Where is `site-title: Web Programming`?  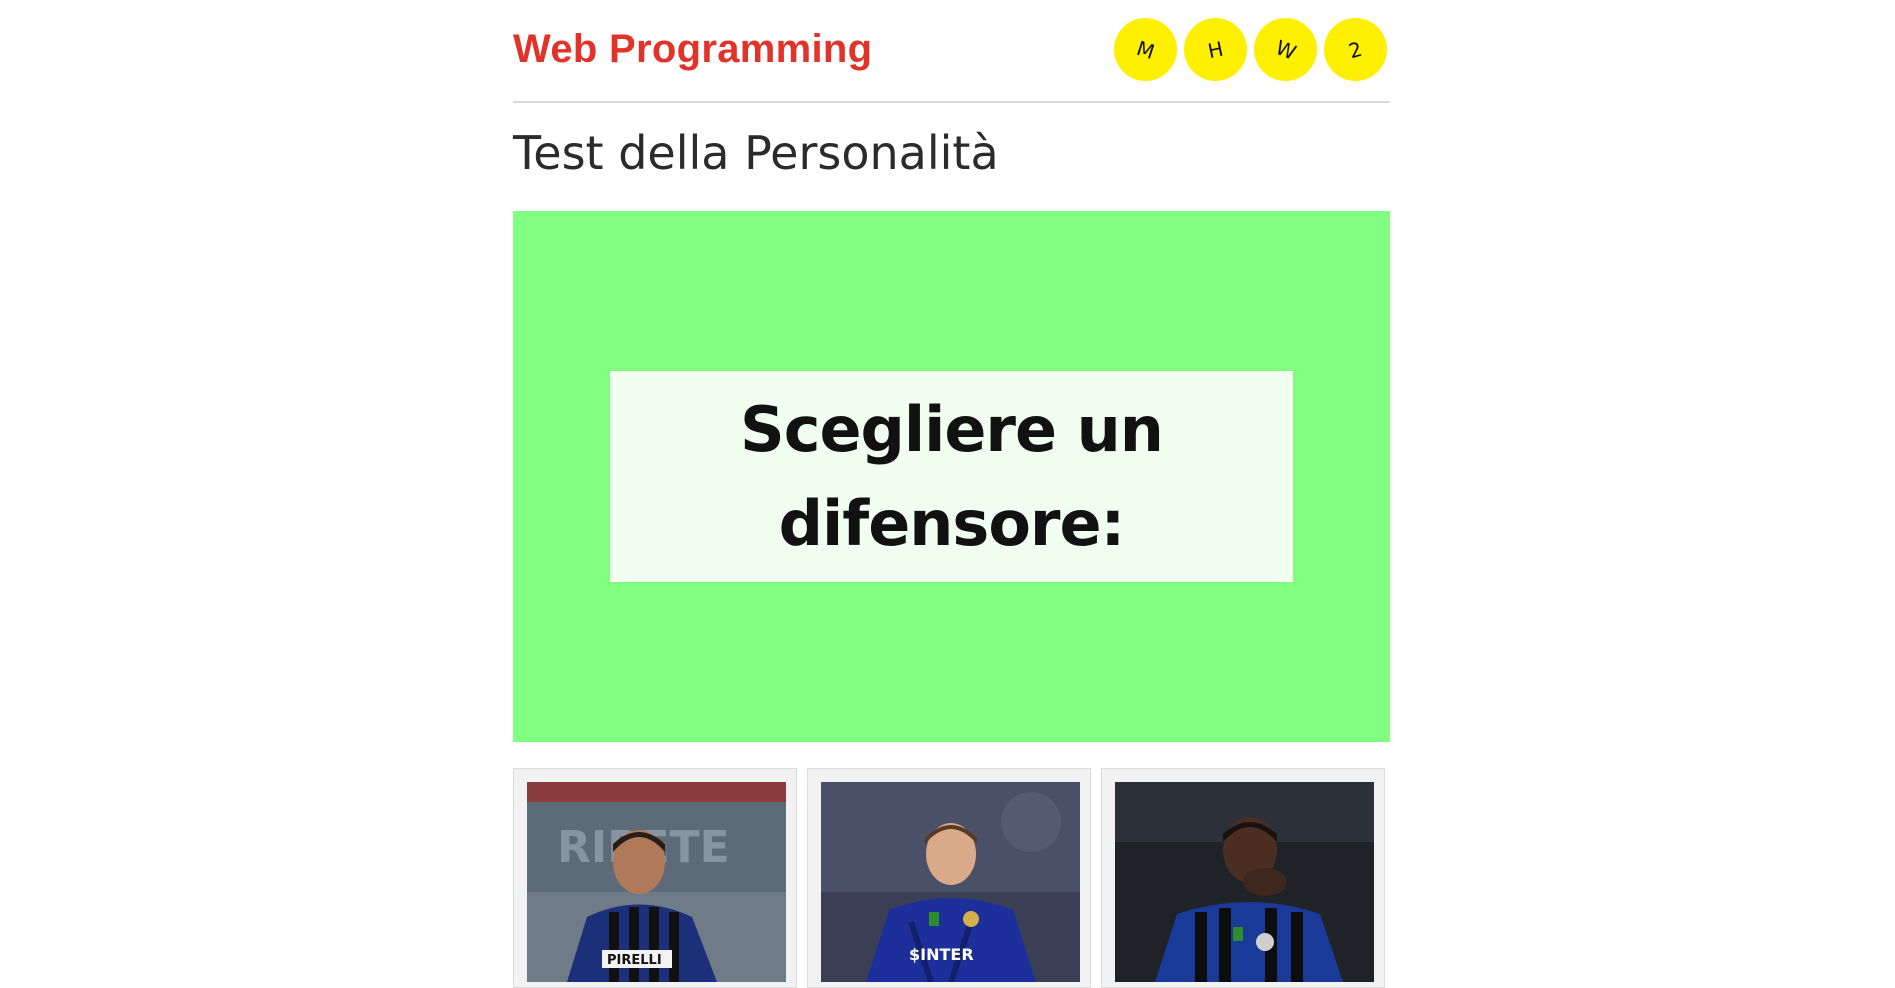
site-title: Web Programming is located at coordinates (692, 49).